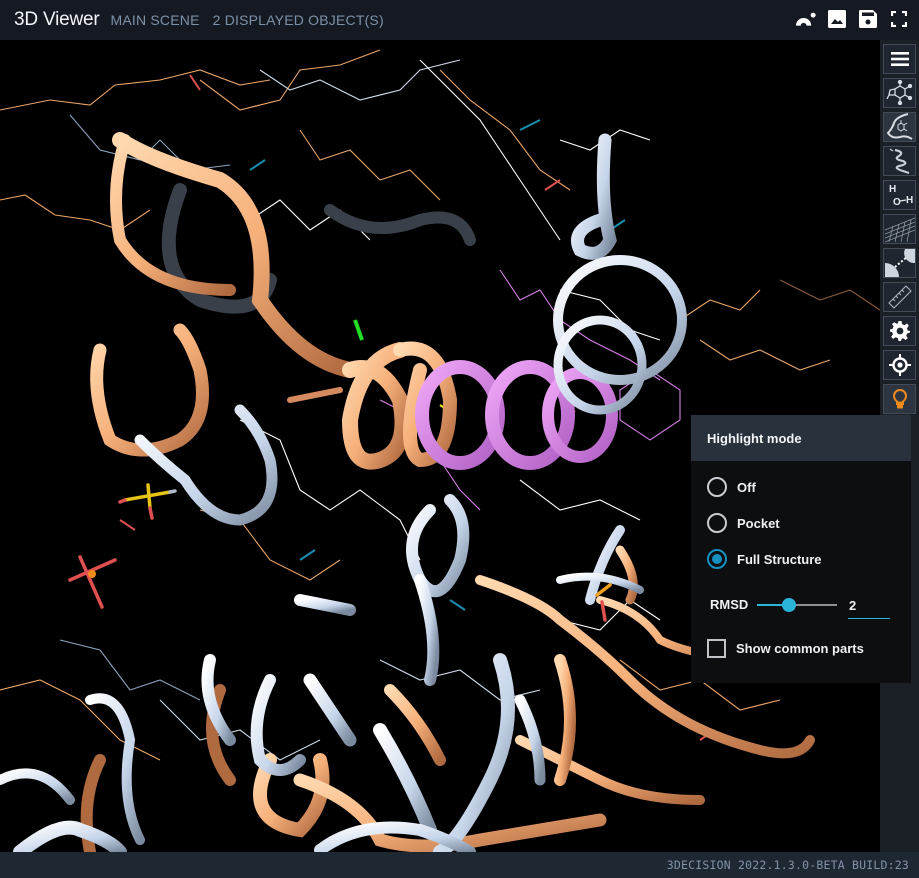 The image size is (919, 878). What do you see at coordinates (459, 865) in the screenshot?
I see `status-bar: 3DECISION 2022.1.3.0-BETA BUILD:23` at bounding box center [459, 865].